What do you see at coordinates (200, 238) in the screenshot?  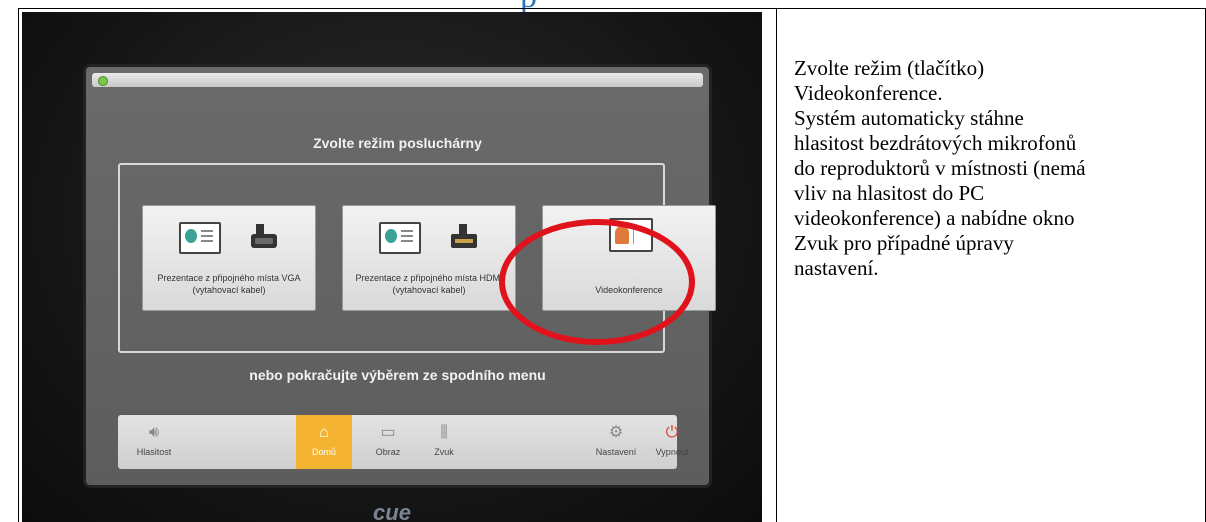 I see `vga-presentation-icon` at bounding box center [200, 238].